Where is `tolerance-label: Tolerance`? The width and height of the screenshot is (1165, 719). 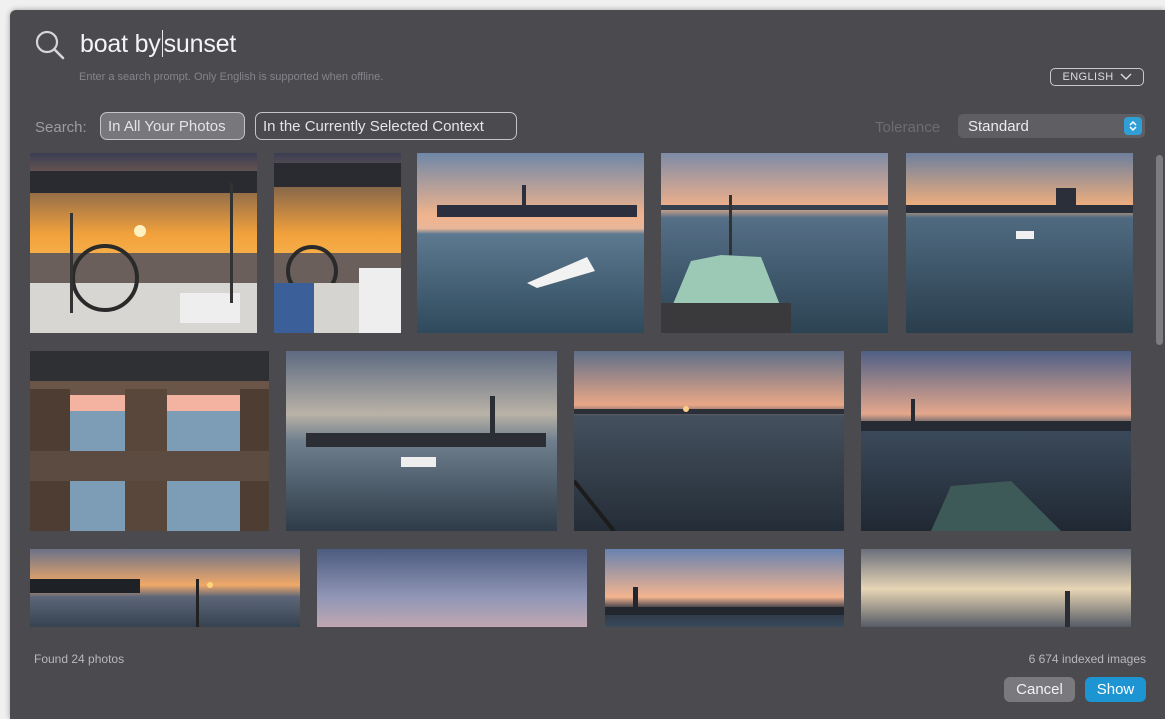
tolerance-label: Tolerance is located at coordinates (908, 127).